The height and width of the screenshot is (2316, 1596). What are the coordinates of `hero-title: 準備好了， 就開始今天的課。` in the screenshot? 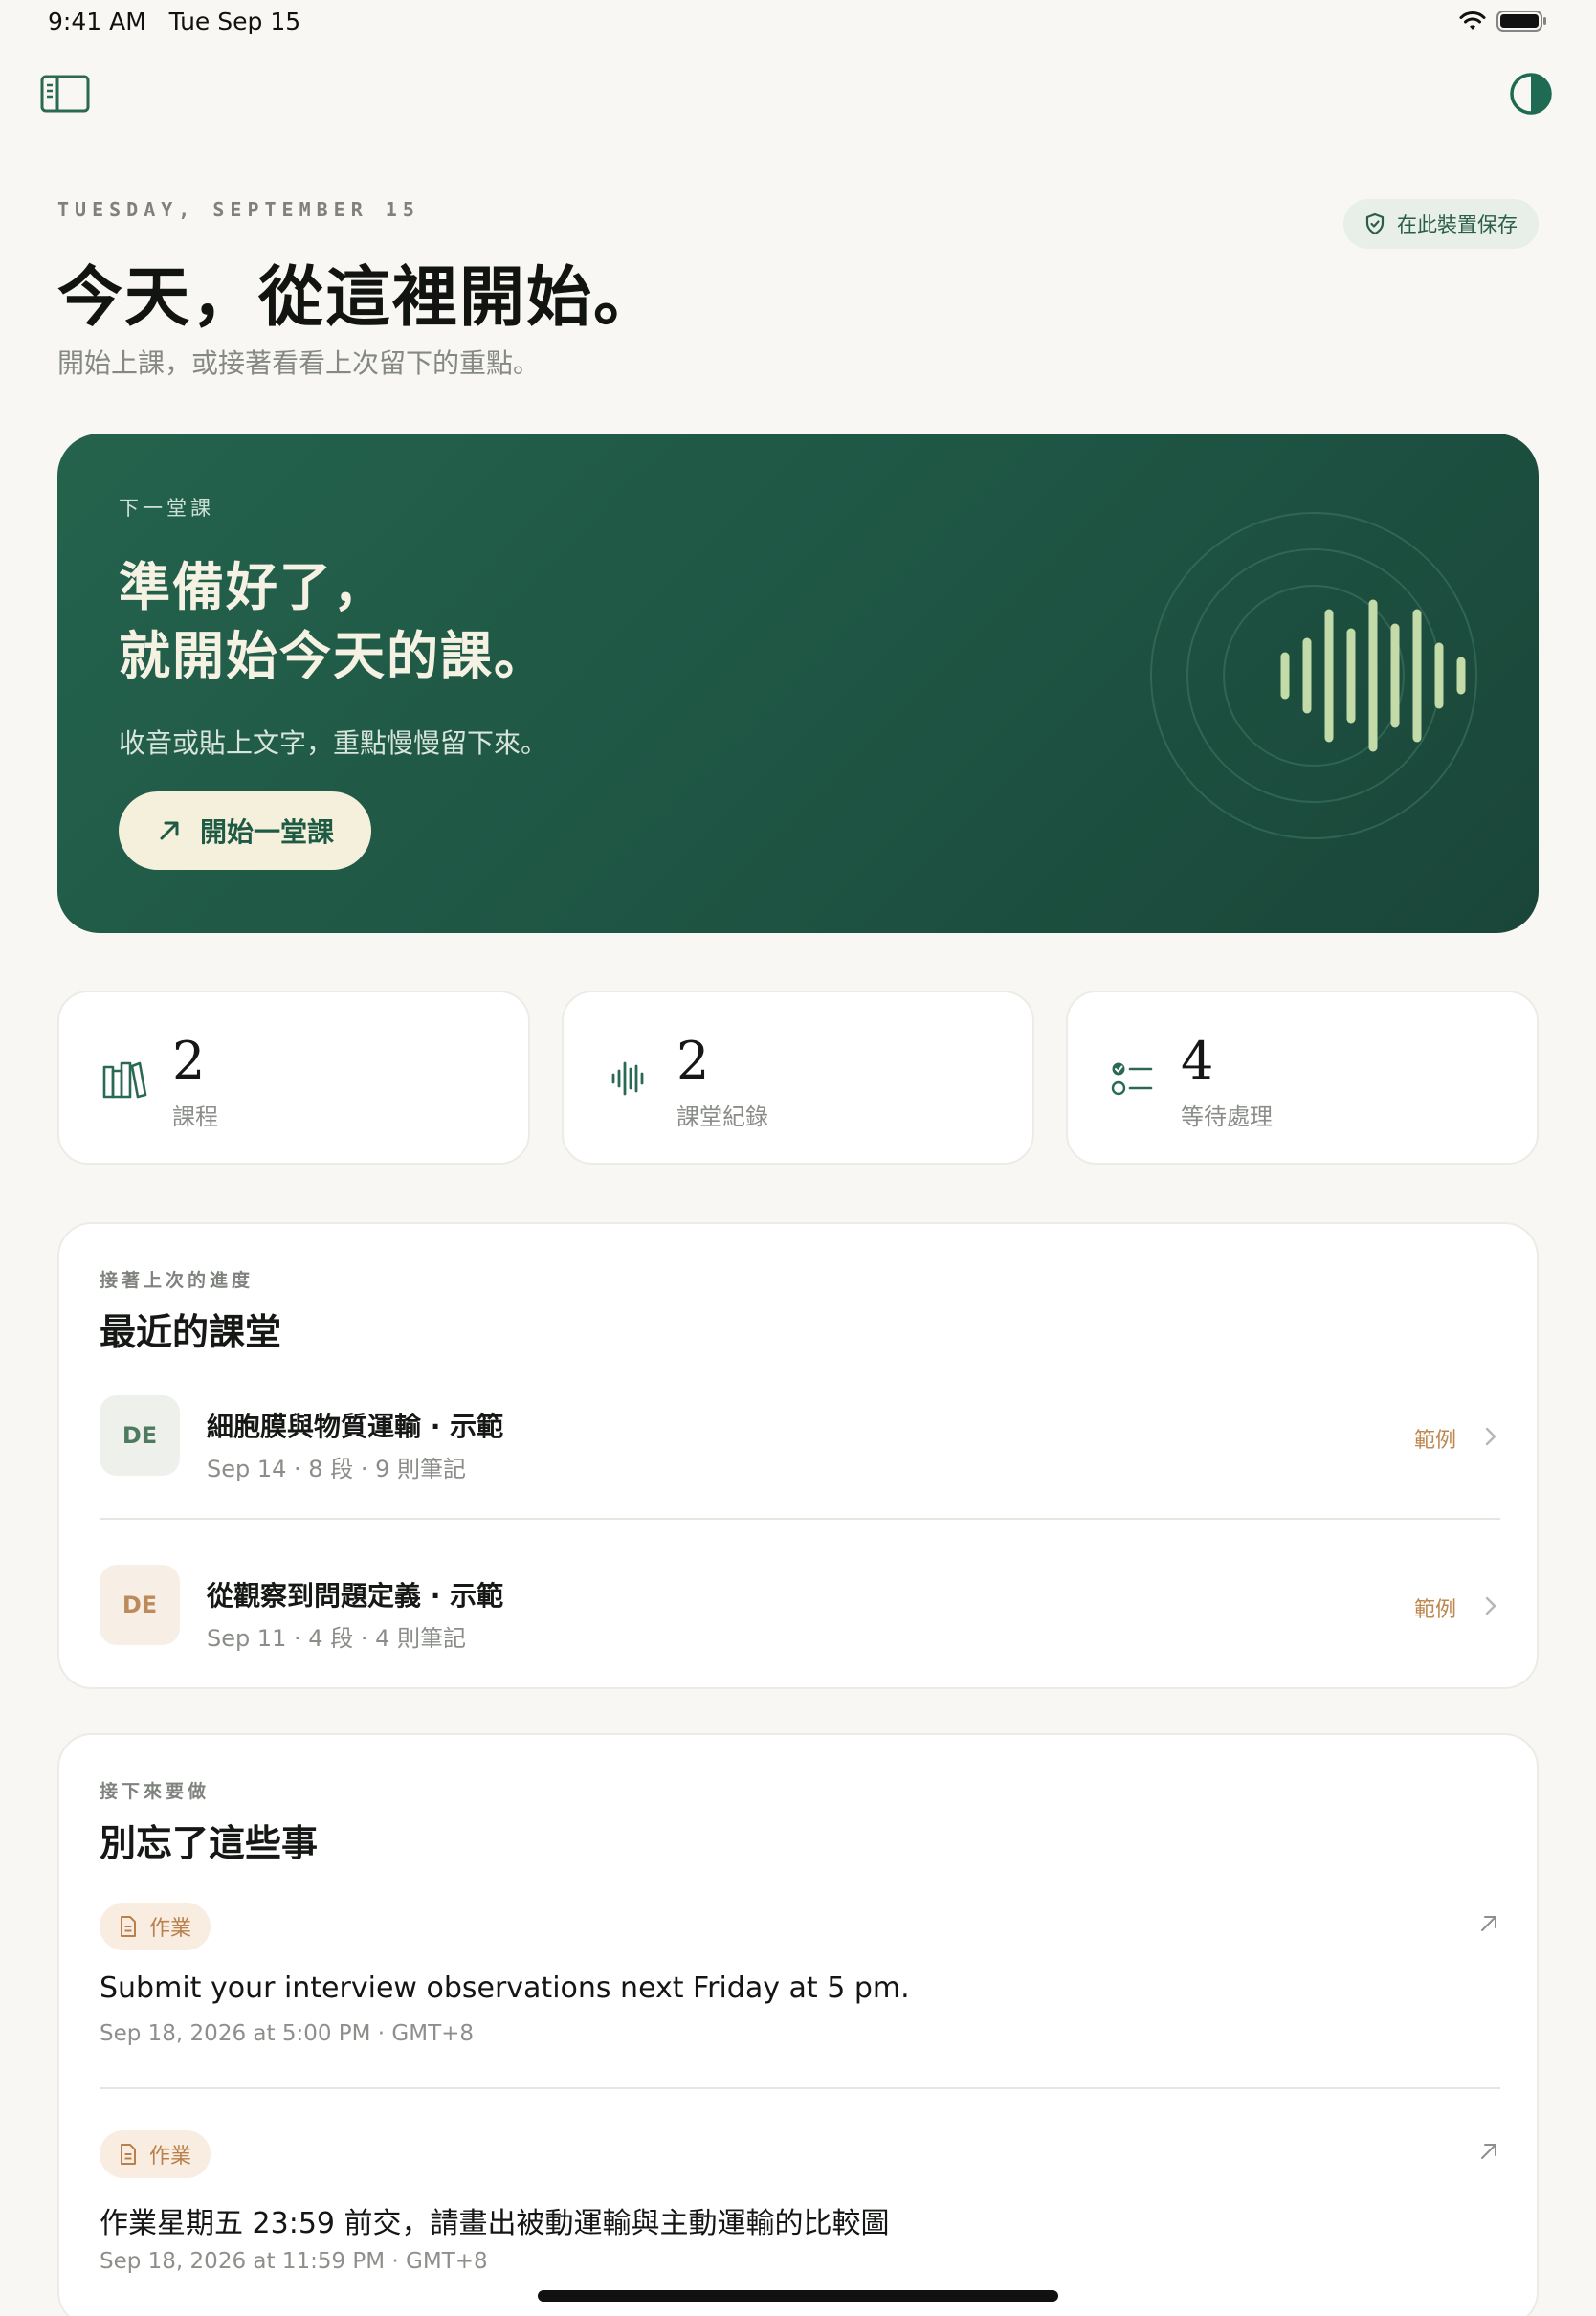 It's located at (333, 622).